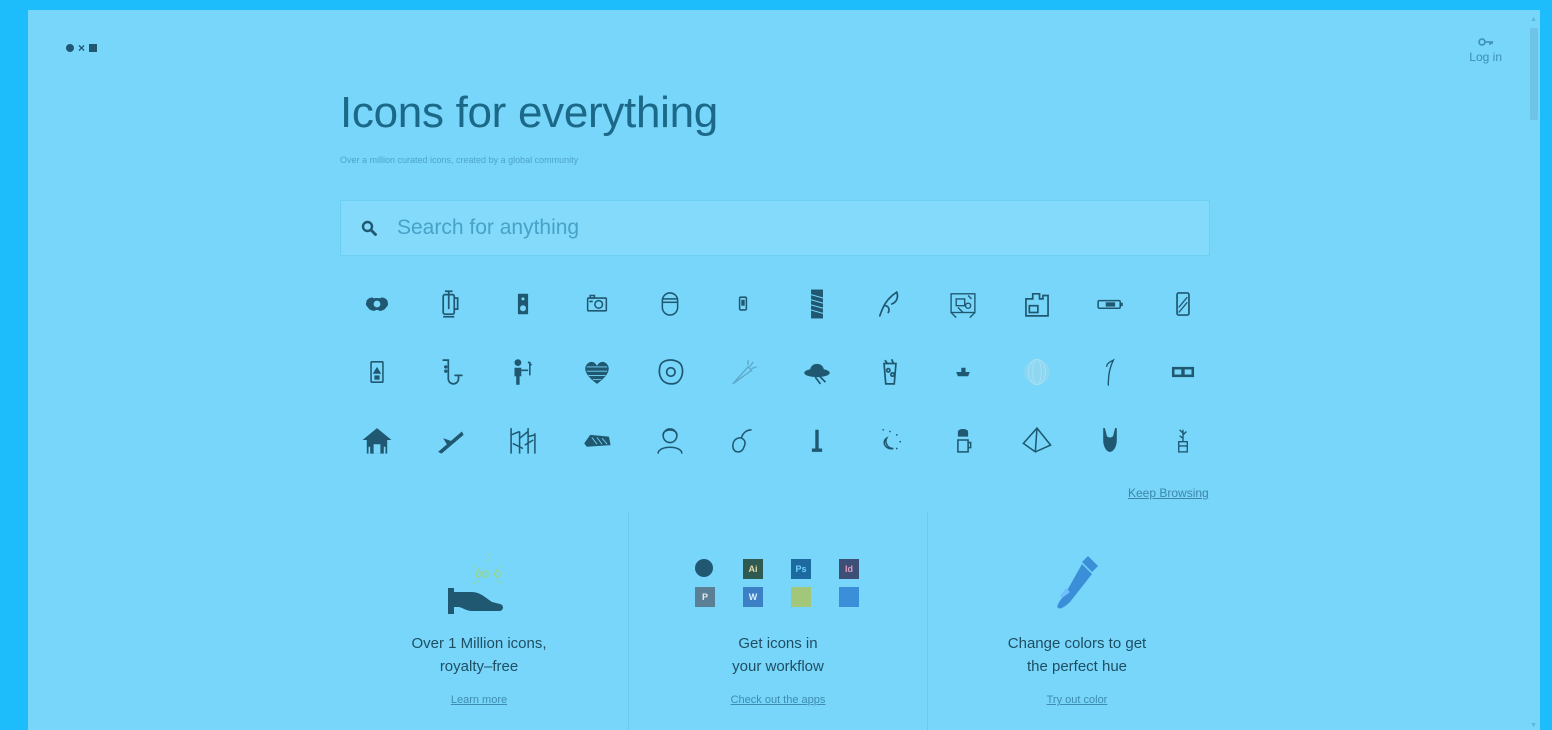  Describe the element at coordinates (70, 48) in the screenshot. I see `logo-dot` at that location.